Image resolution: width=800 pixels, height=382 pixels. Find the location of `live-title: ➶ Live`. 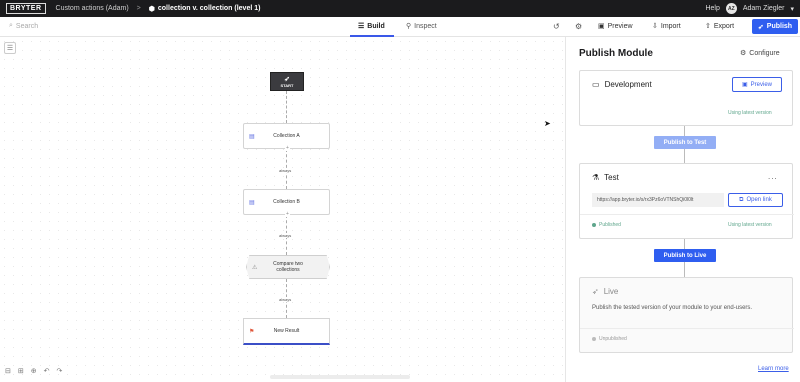

live-title: ➶ Live is located at coordinates (605, 291).